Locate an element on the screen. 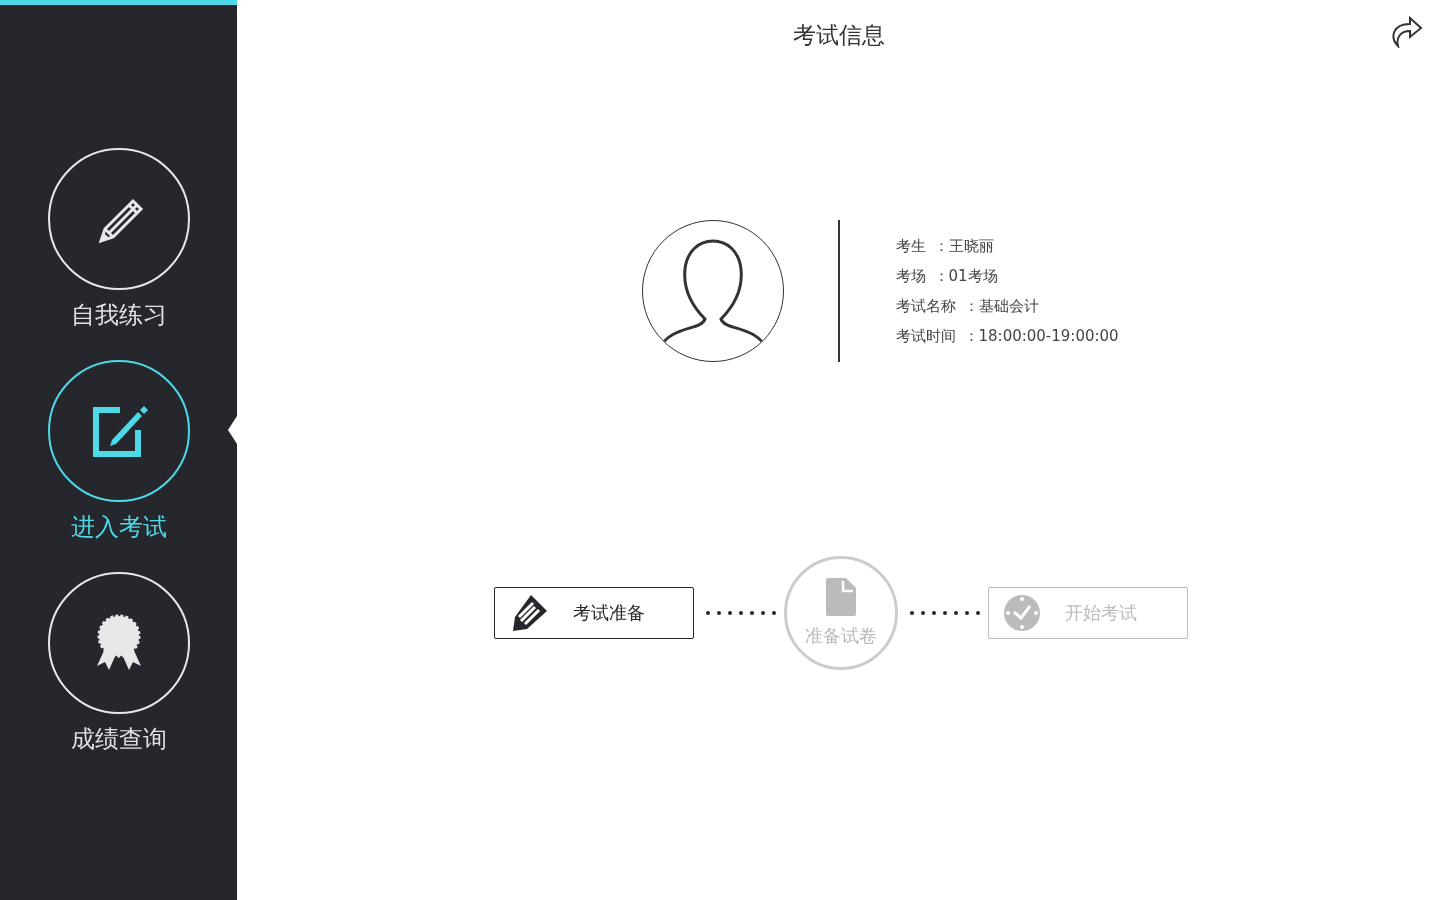 Image resolution: width=1440 pixels, height=900 pixels. field-label: 考场 is located at coordinates (910, 276).